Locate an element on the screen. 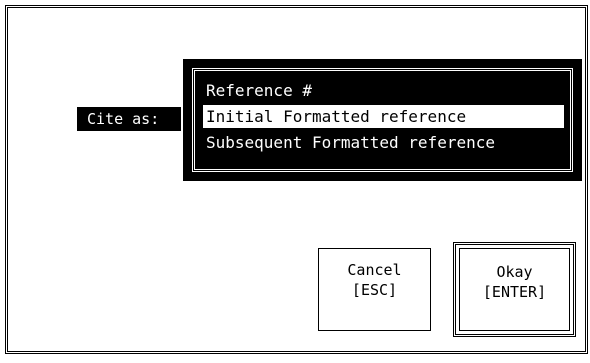 The width and height of the screenshot is (590, 363). okay-button-inner: Okay [ENTER] is located at coordinates (514, 289).